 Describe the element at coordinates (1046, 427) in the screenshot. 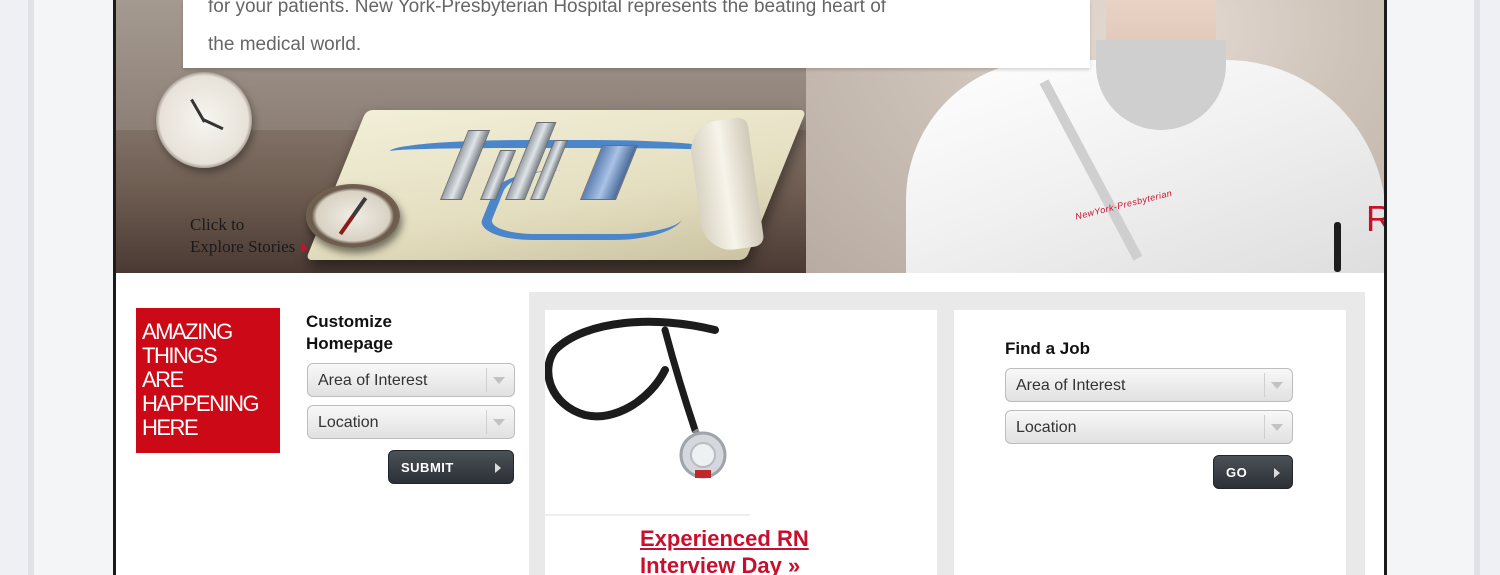

I see `job-location-value: Location` at that location.